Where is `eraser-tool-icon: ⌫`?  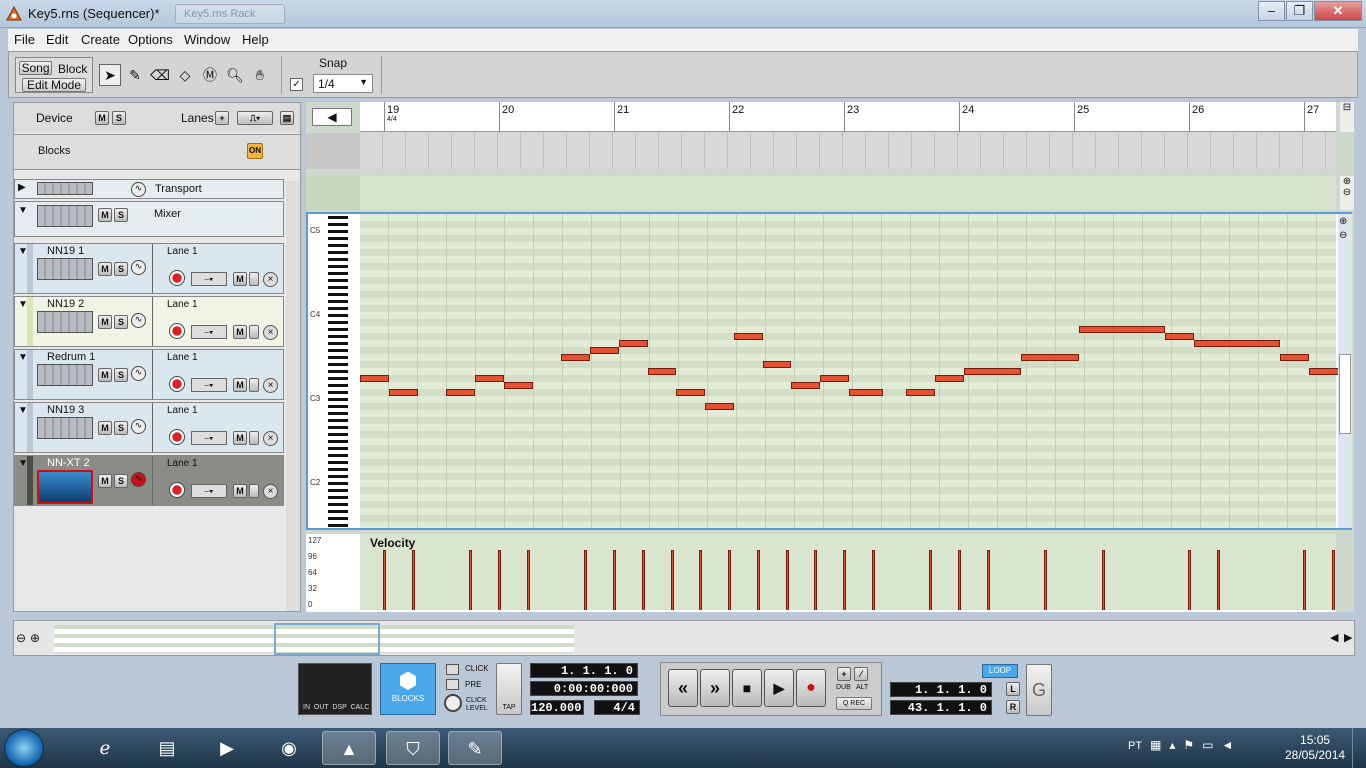
eraser-tool-icon: ⌫ is located at coordinates (160, 75).